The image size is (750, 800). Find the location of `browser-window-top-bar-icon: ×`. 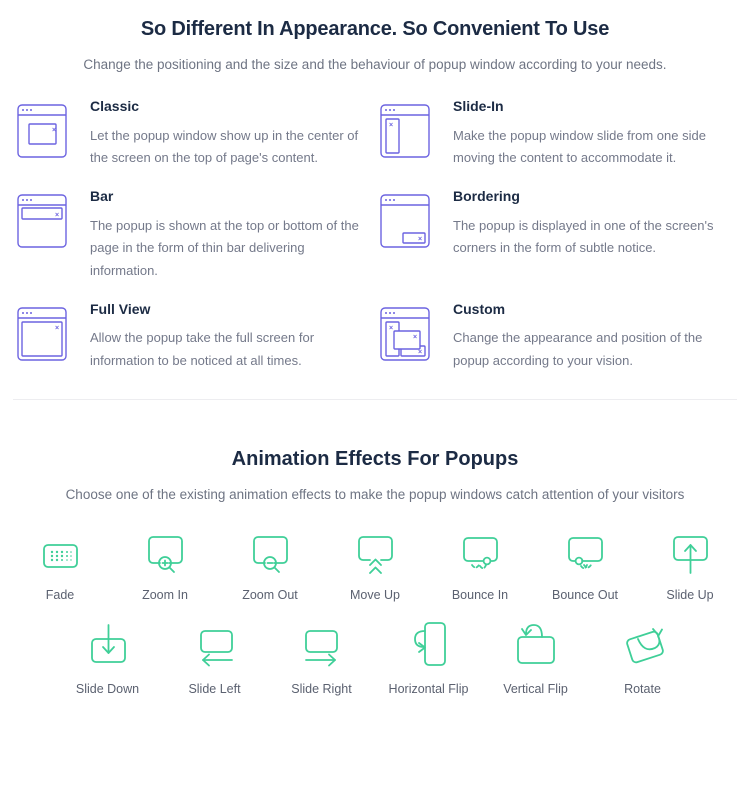

browser-window-top-bar-icon: × is located at coordinates (42, 222).